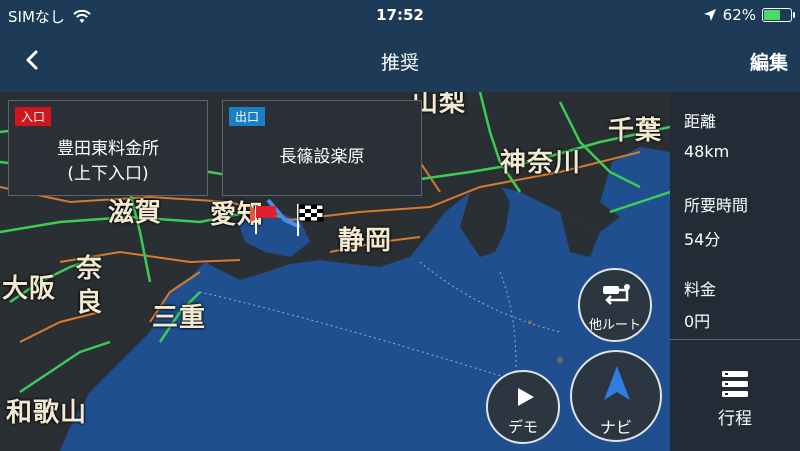  Describe the element at coordinates (772, 15) in the screenshot. I see `battery-fill` at that location.